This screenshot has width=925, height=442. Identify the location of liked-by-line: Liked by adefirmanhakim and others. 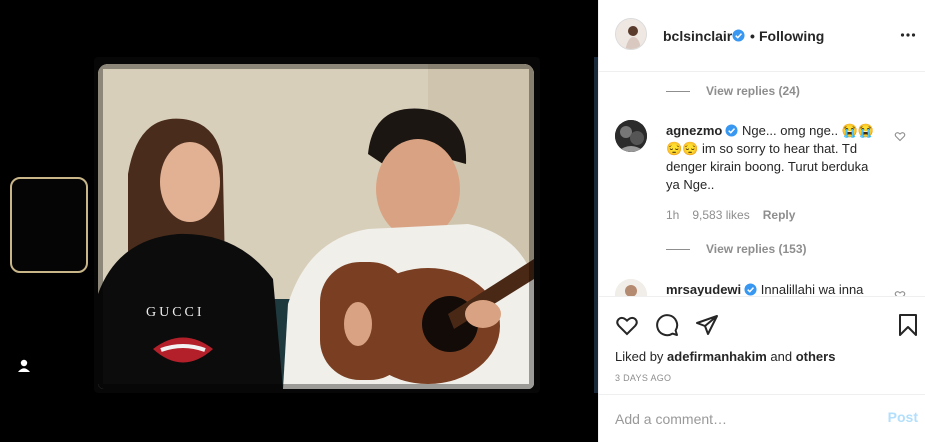
(725, 356).